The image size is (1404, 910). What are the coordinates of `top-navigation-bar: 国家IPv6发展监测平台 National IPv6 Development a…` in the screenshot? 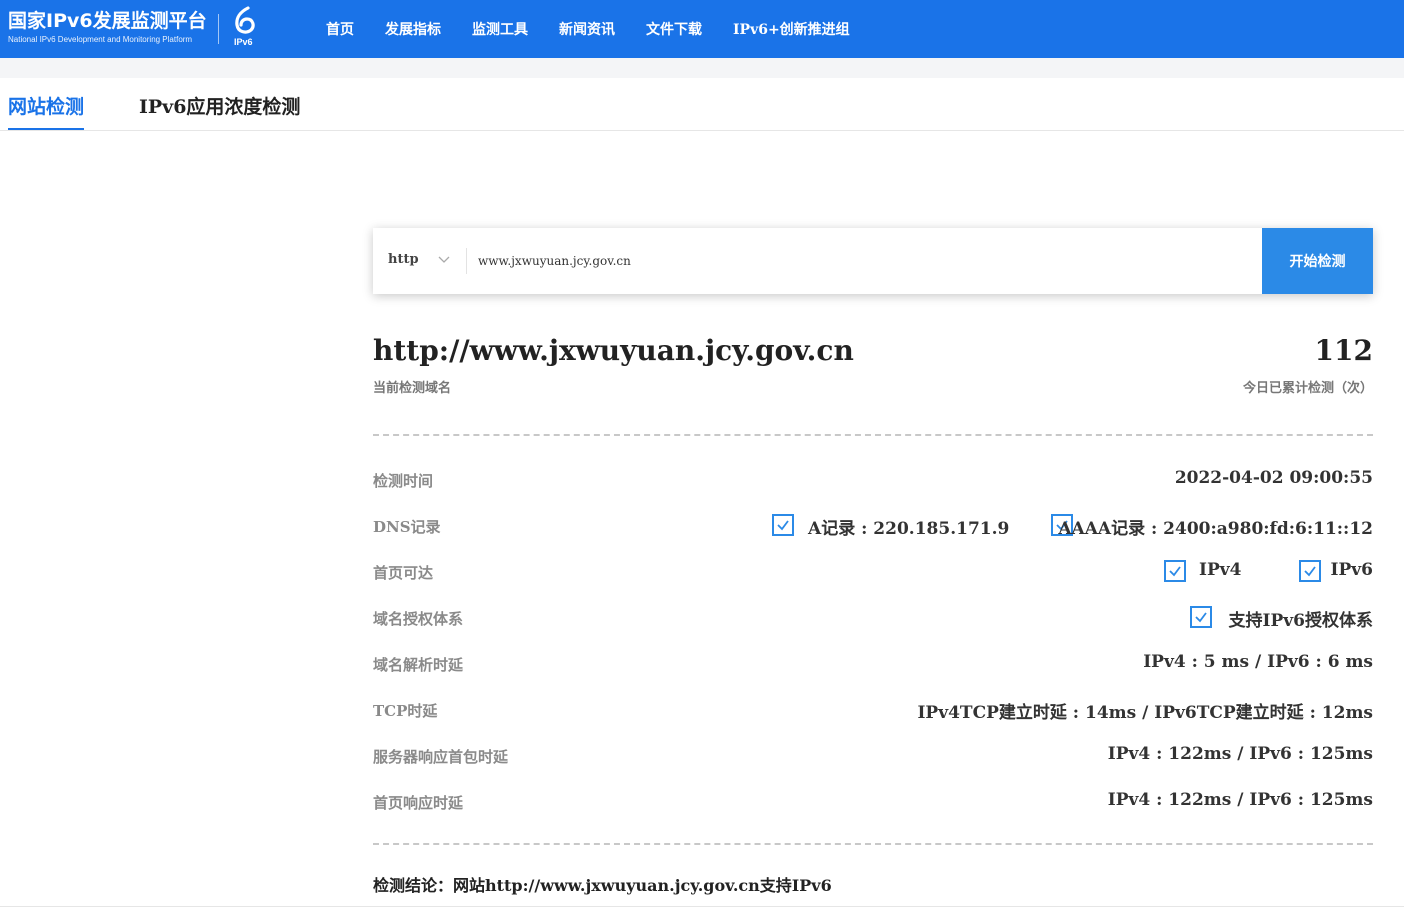 It's located at (702, 29).